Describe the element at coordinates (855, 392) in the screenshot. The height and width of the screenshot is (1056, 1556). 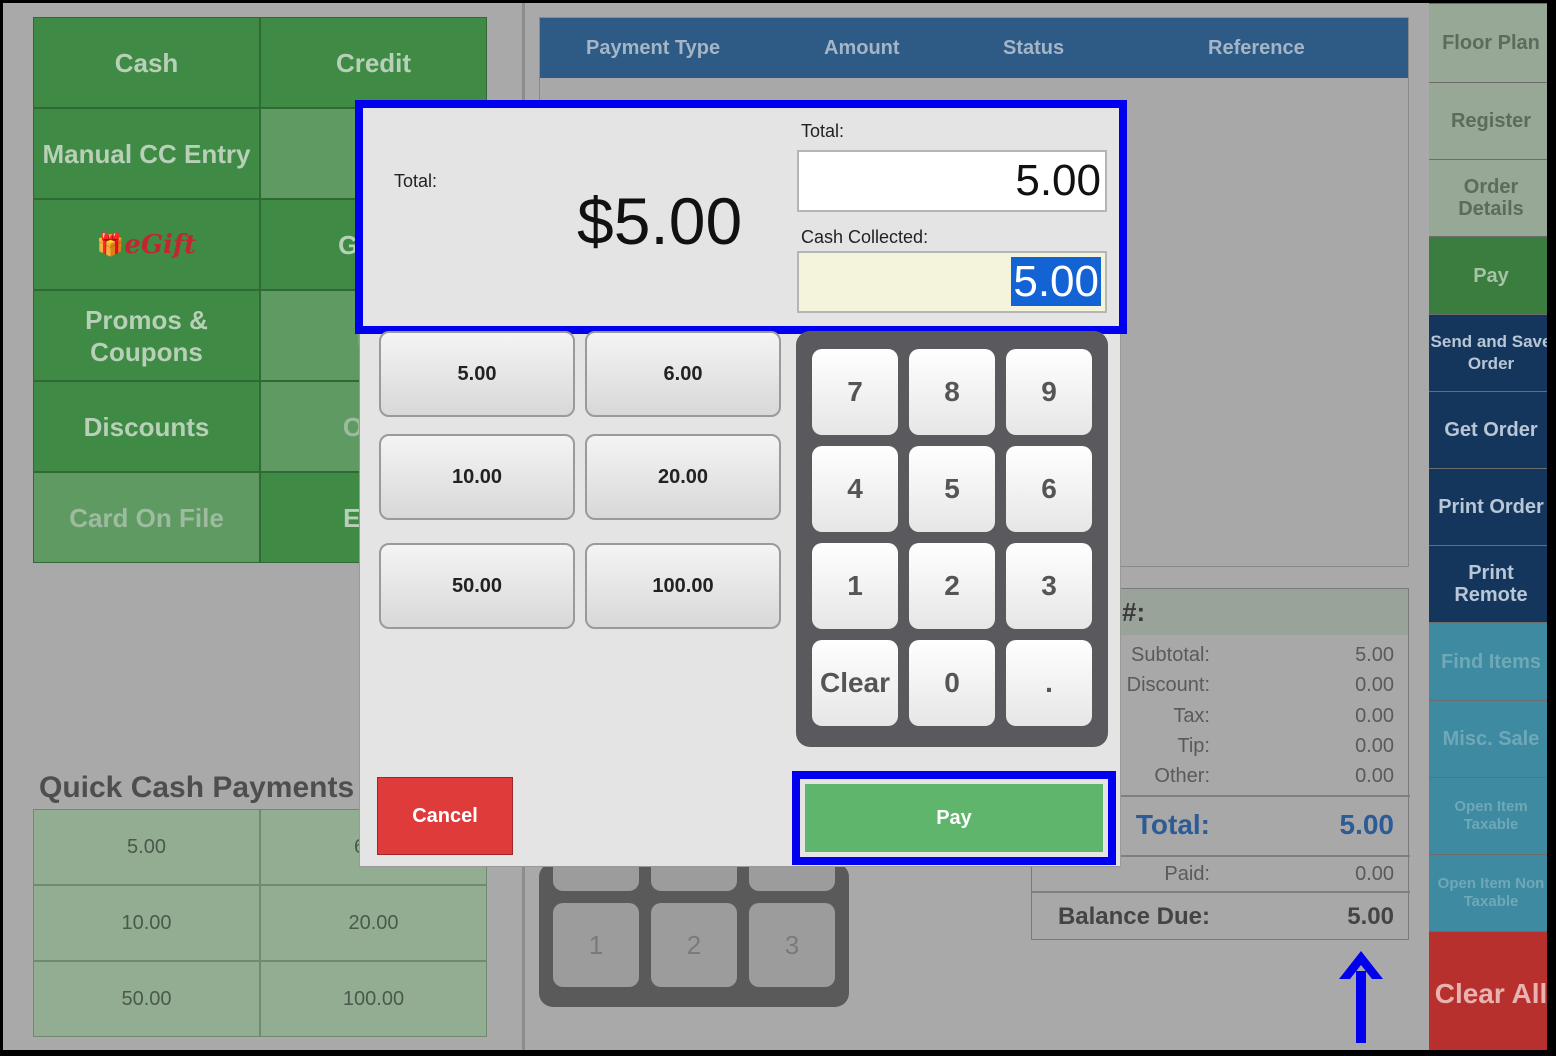
I see `keypad-key: 7` at that location.